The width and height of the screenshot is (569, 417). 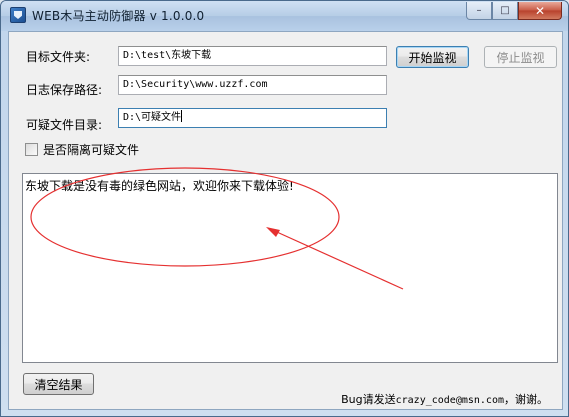 I want to click on stop-monitor-button: 停止监视, so click(x=520, y=57).